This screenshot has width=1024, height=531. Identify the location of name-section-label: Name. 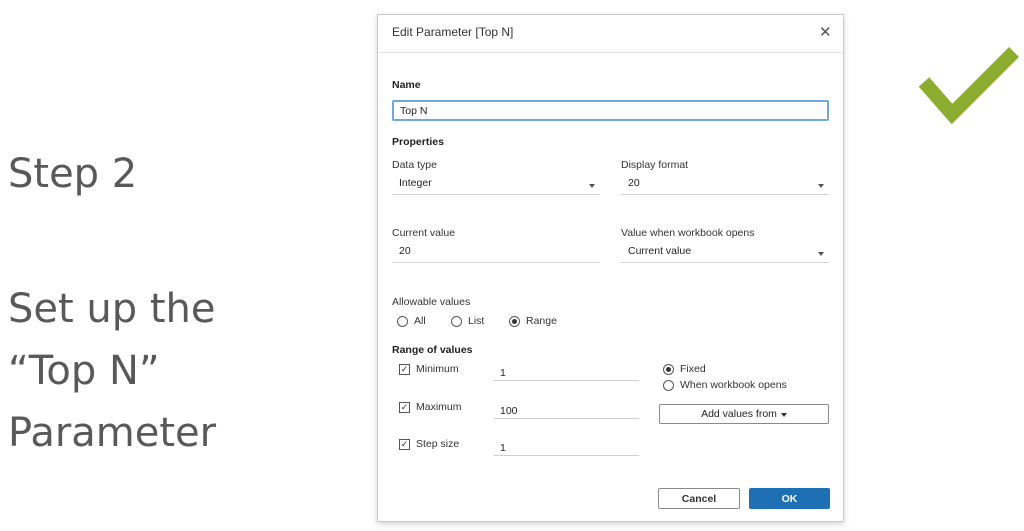
(406, 85).